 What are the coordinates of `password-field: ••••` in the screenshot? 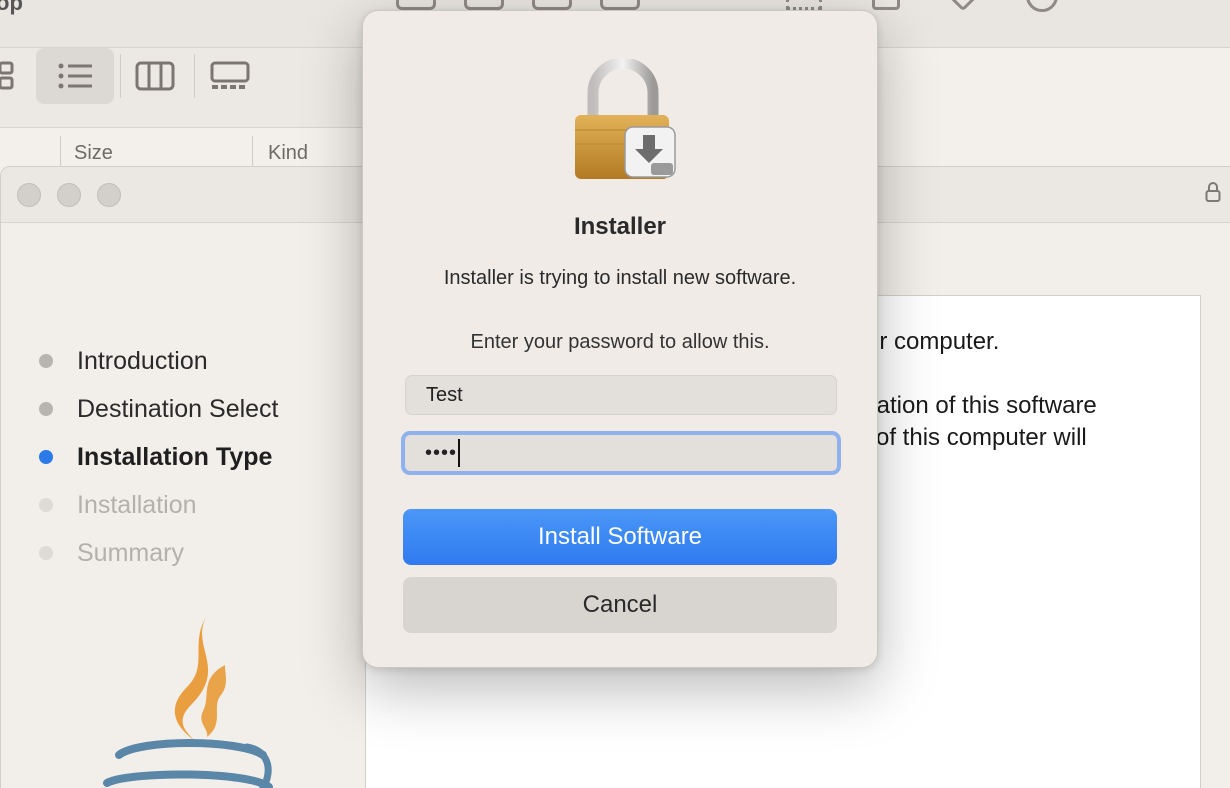 It's located at (621, 453).